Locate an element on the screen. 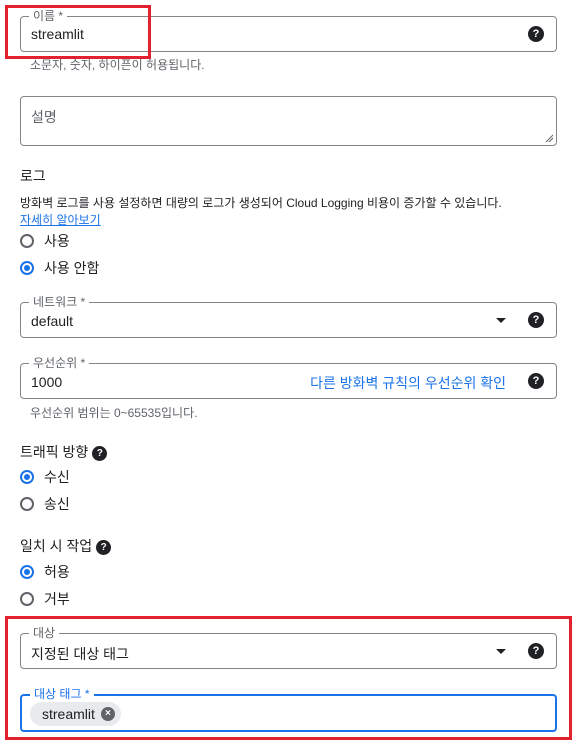  deny-radio: 거부 is located at coordinates (45, 599).